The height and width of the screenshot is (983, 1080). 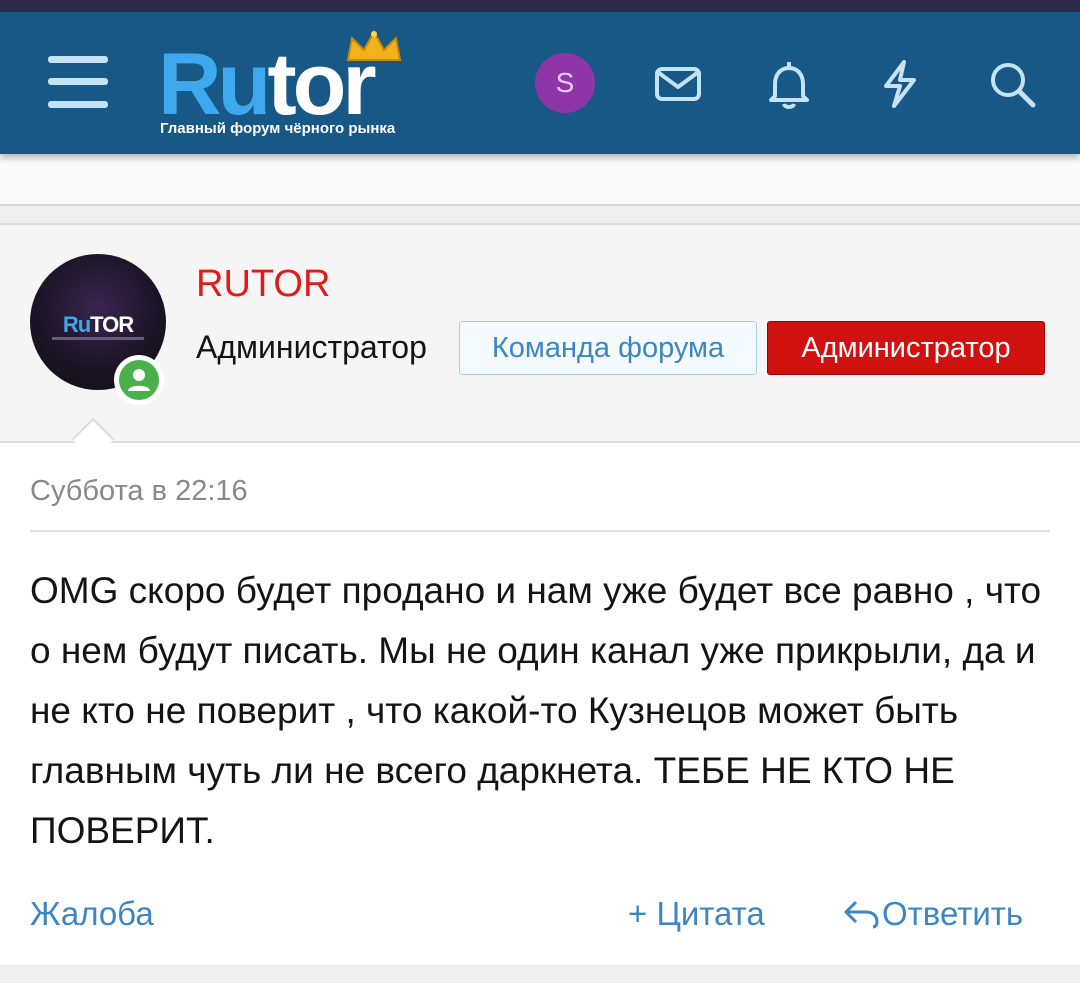 What do you see at coordinates (900, 84) in the screenshot?
I see `lightning-icon` at bounding box center [900, 84].